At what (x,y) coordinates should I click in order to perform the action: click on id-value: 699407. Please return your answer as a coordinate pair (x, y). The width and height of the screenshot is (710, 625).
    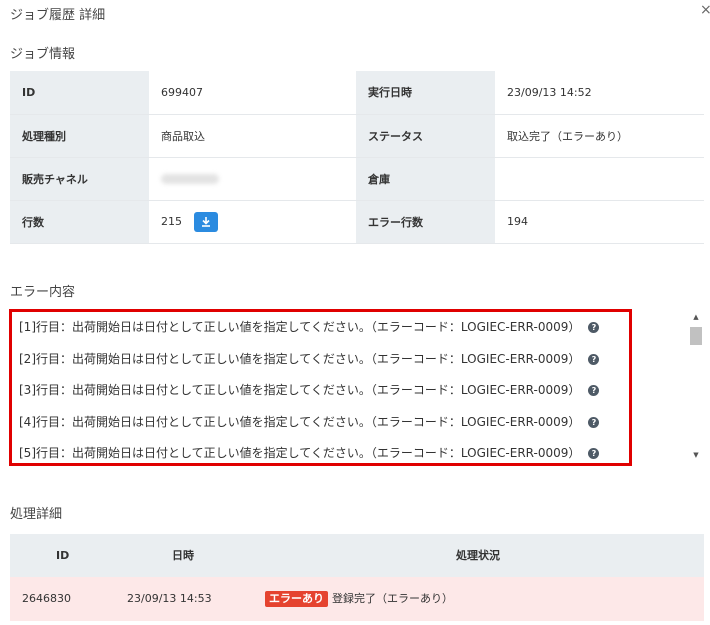
    Looking at the image, I should click on (252, 93).